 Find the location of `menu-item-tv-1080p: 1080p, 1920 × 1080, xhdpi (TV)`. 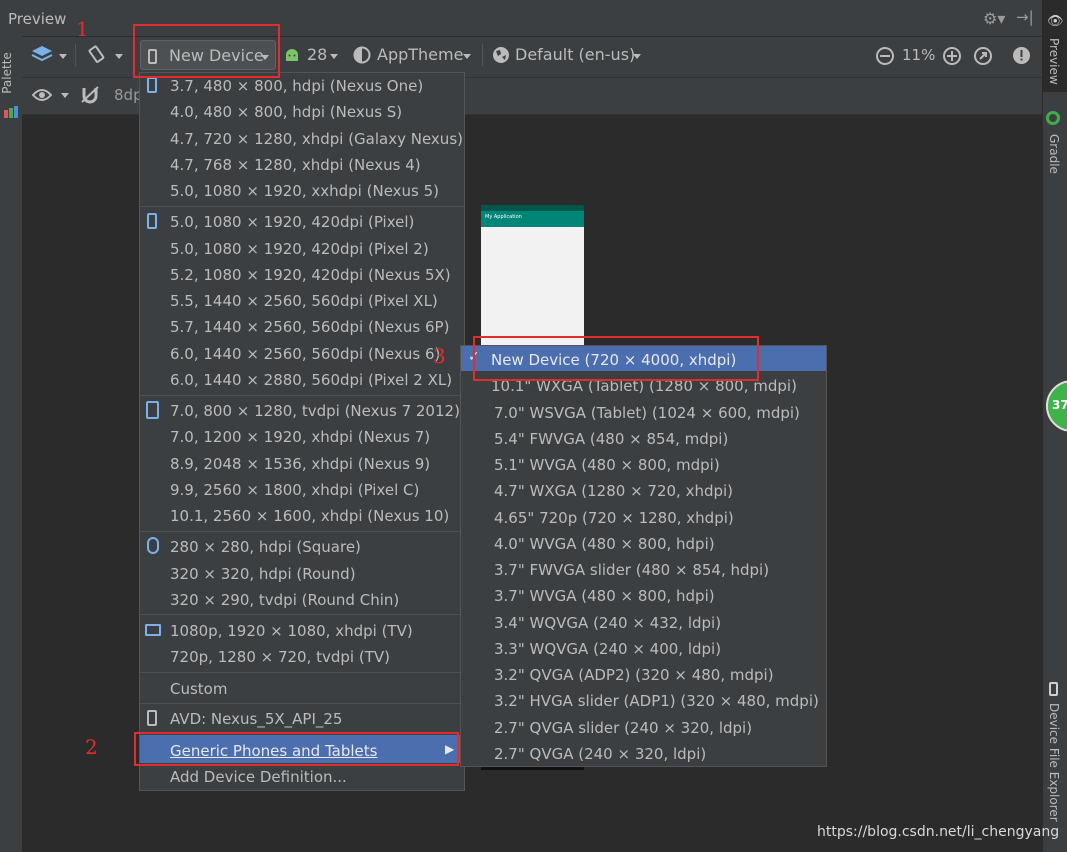

menu-item-tv-1080p: 1080p, 1920 × 1080, xhdpi (TV) is located at coordinates (291, 631).